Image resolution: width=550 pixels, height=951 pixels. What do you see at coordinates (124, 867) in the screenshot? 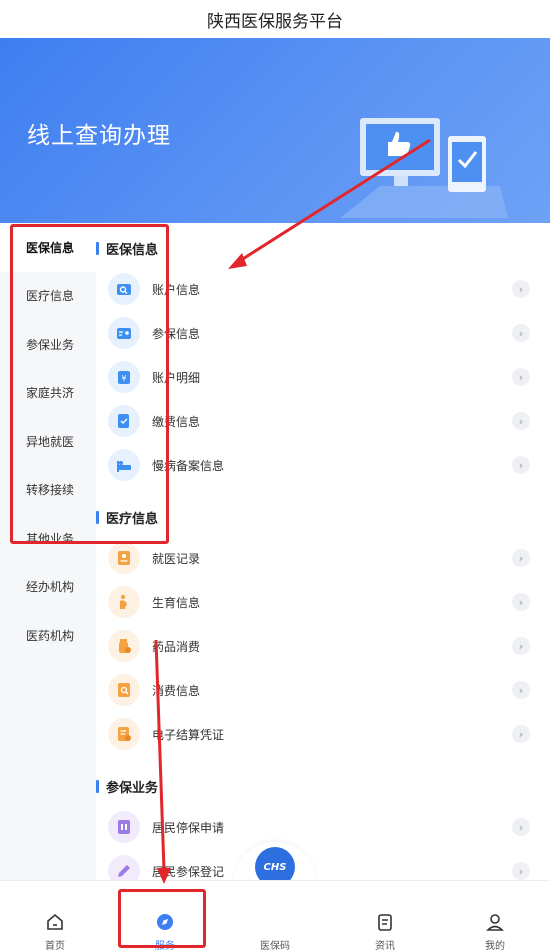
I see `register-icon` at bounding box center [124, 867].